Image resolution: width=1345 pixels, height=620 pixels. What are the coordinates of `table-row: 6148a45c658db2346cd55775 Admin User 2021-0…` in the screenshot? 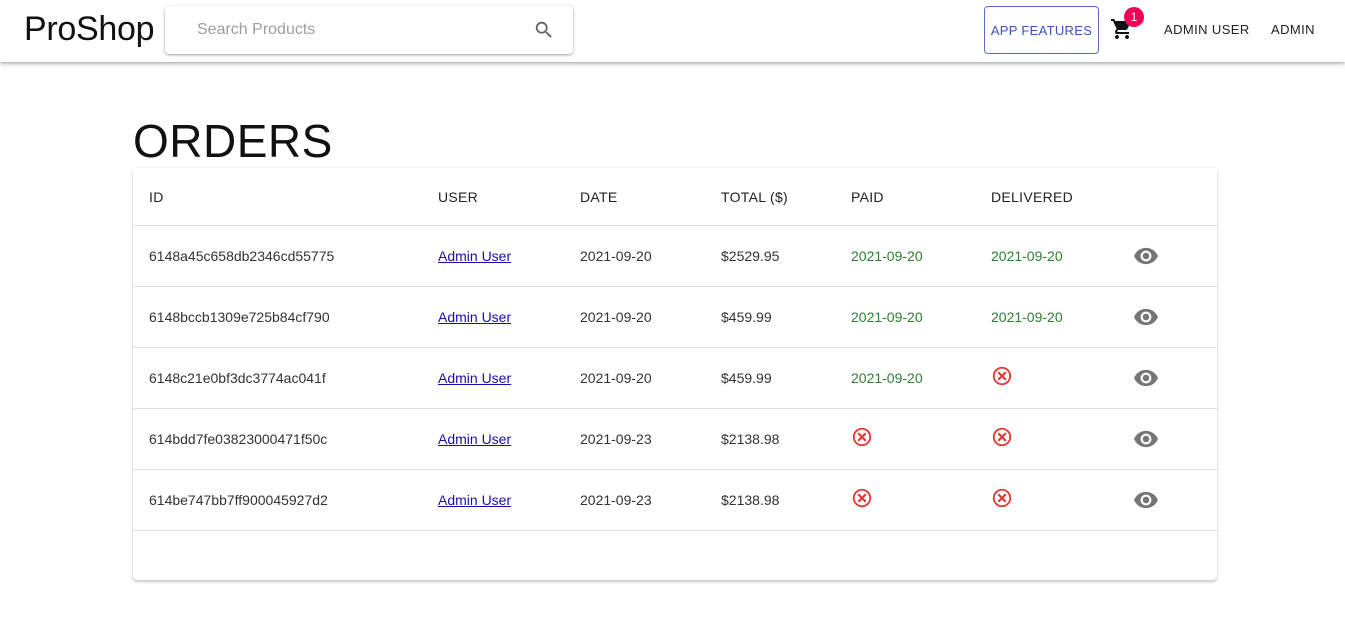 It's located at (675, 256).